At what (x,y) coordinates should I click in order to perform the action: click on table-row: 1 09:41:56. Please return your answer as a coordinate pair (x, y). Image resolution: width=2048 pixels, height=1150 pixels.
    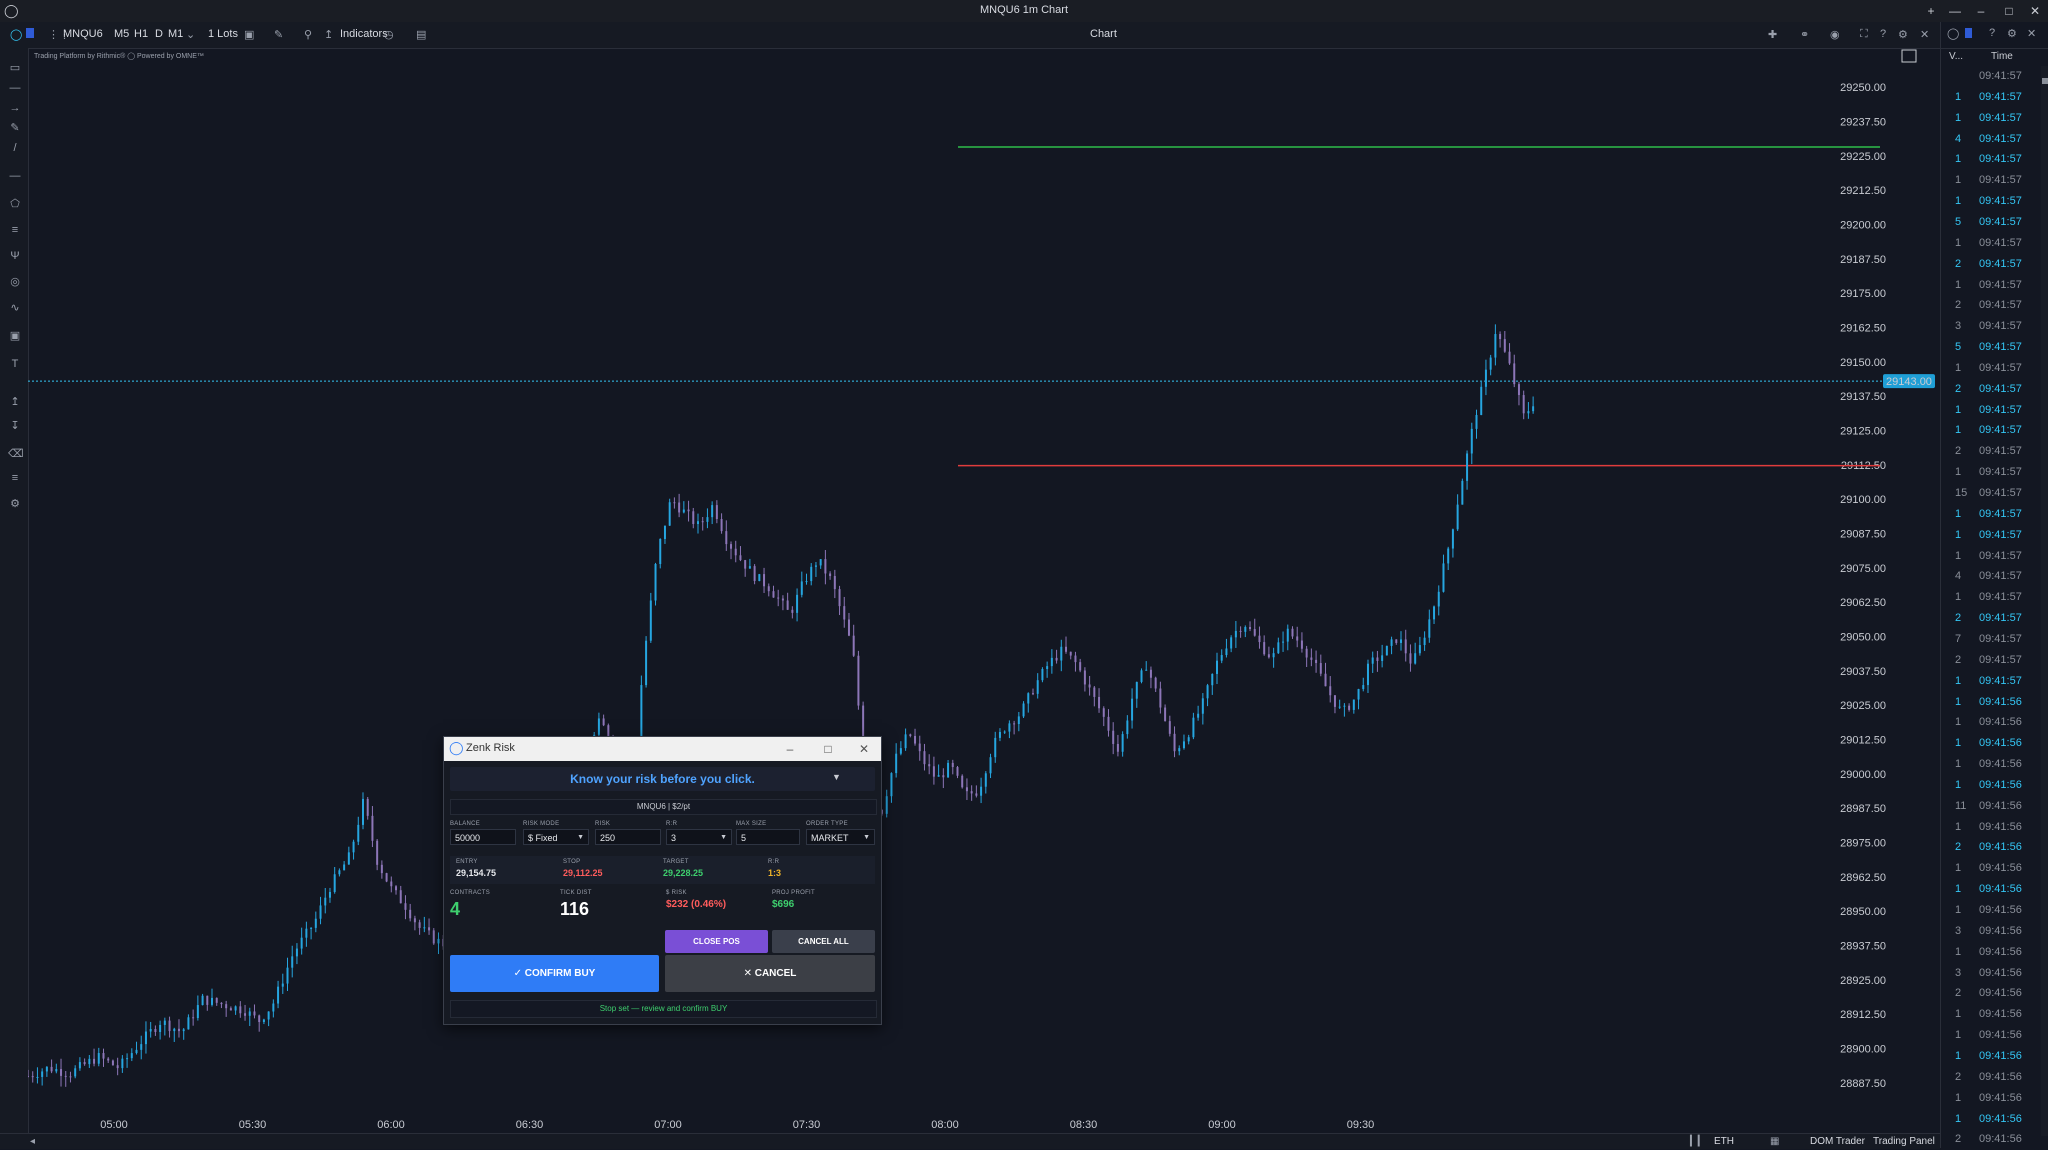
    Looking at the image, I should click on (1991, 722).